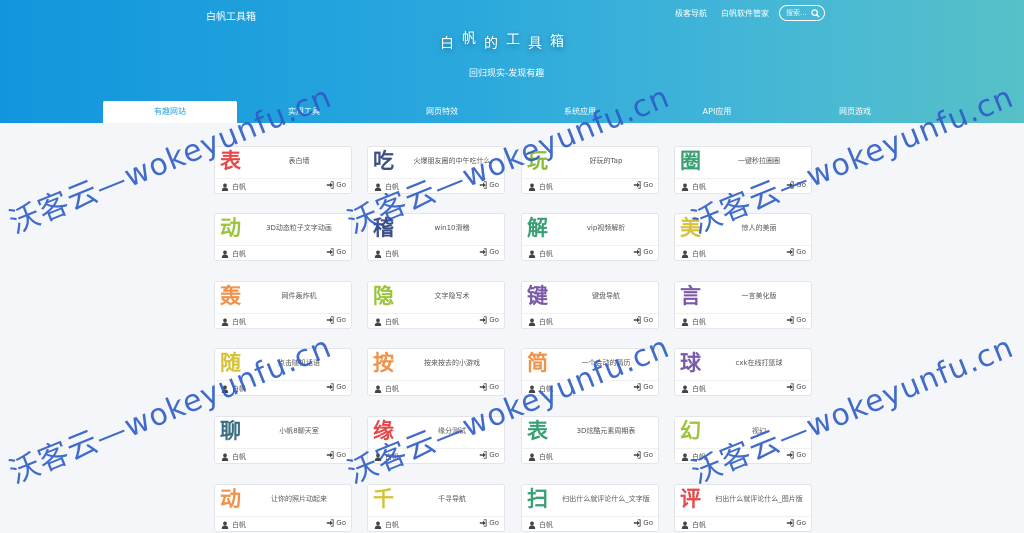  What do you see at coordinates (436, 440) in the screenshot?
I see `tool-card: 缘缘分测试 白帆 Go` at bounding box center [436, 440].